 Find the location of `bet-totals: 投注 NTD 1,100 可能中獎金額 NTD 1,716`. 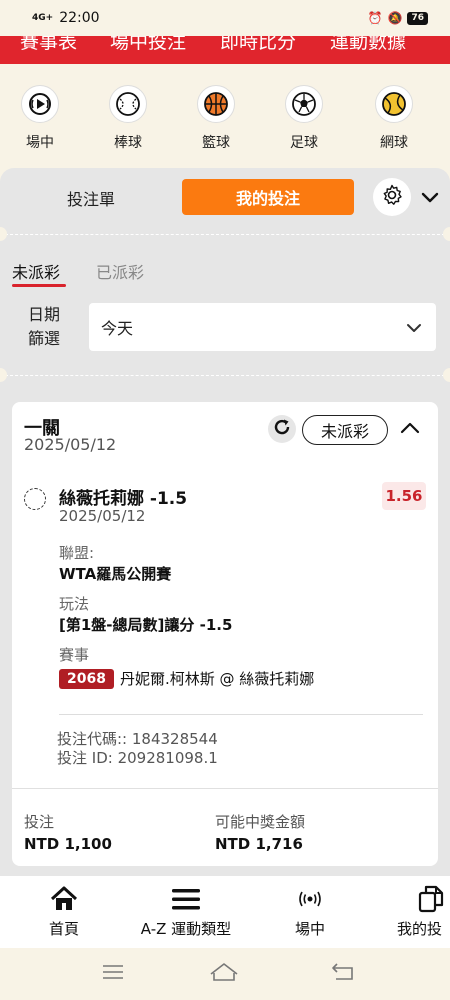

bet-totals: 投注 NTD 1,100 可能中獎金額 NTD 1,716 is located at coordinates (225, 827).